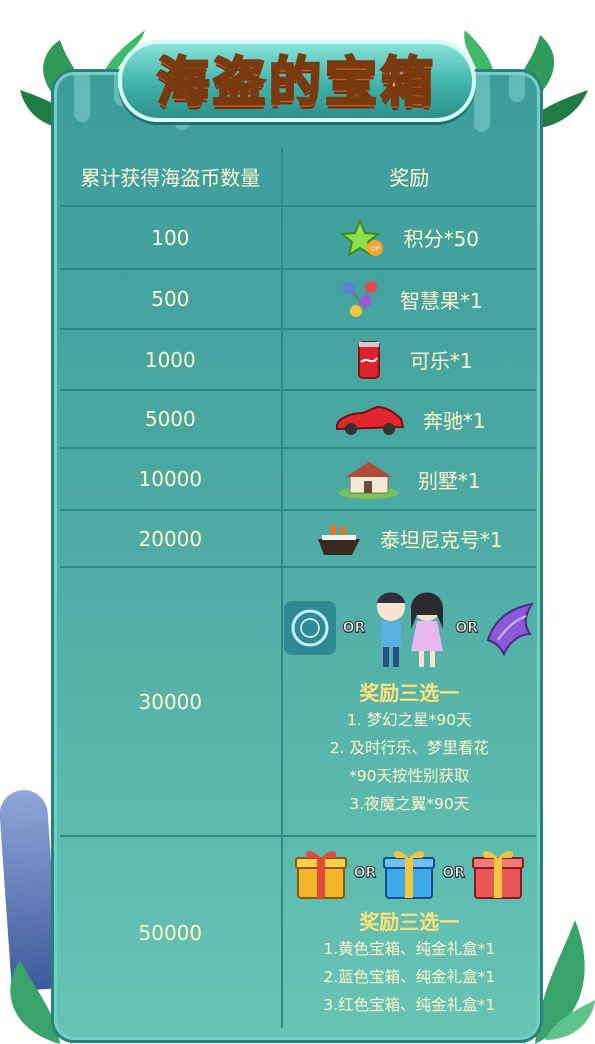 This screenshot has height=1044, width=595. I want to click on row-reward: 可乐*1, so click(441, 361).